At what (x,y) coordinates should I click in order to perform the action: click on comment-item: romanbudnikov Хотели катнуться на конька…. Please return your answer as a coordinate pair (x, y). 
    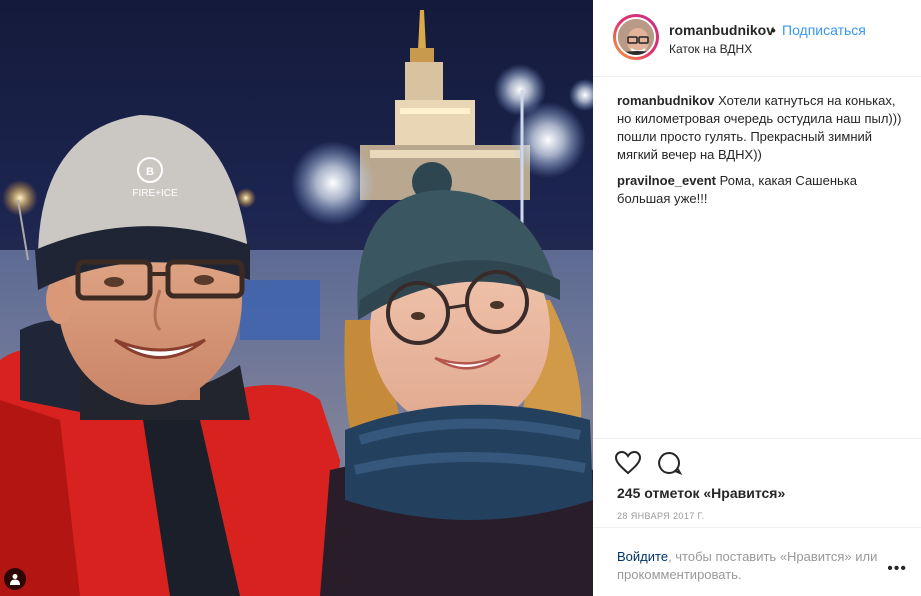
    Looking at the image, I should click on (763, 128).